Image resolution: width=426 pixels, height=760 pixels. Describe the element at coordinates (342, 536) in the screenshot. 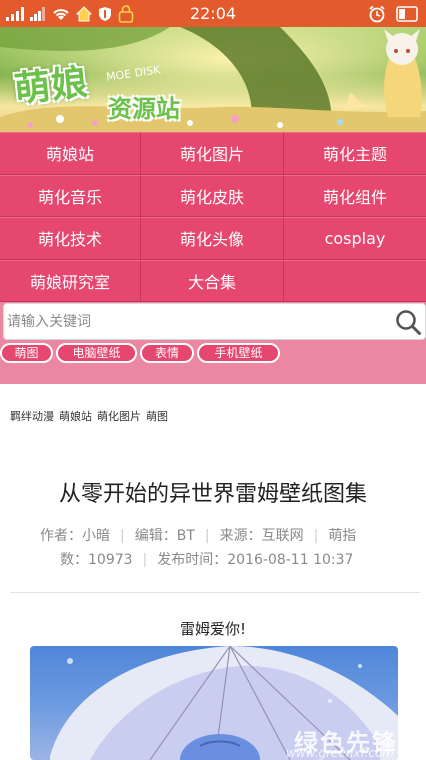

I see `meta-views-label: 萌指` at that location.